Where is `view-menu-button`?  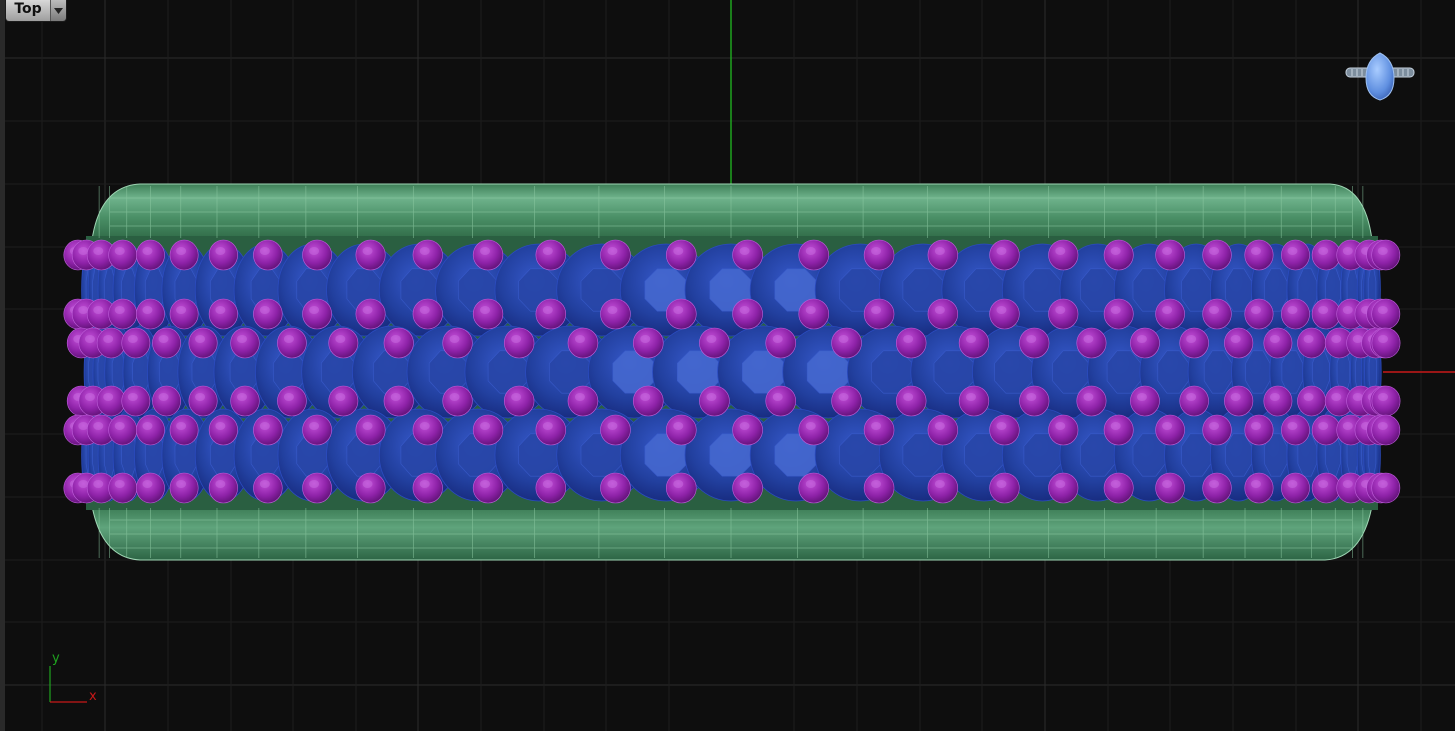
view-menu-button is located at coordinates (58, 10).